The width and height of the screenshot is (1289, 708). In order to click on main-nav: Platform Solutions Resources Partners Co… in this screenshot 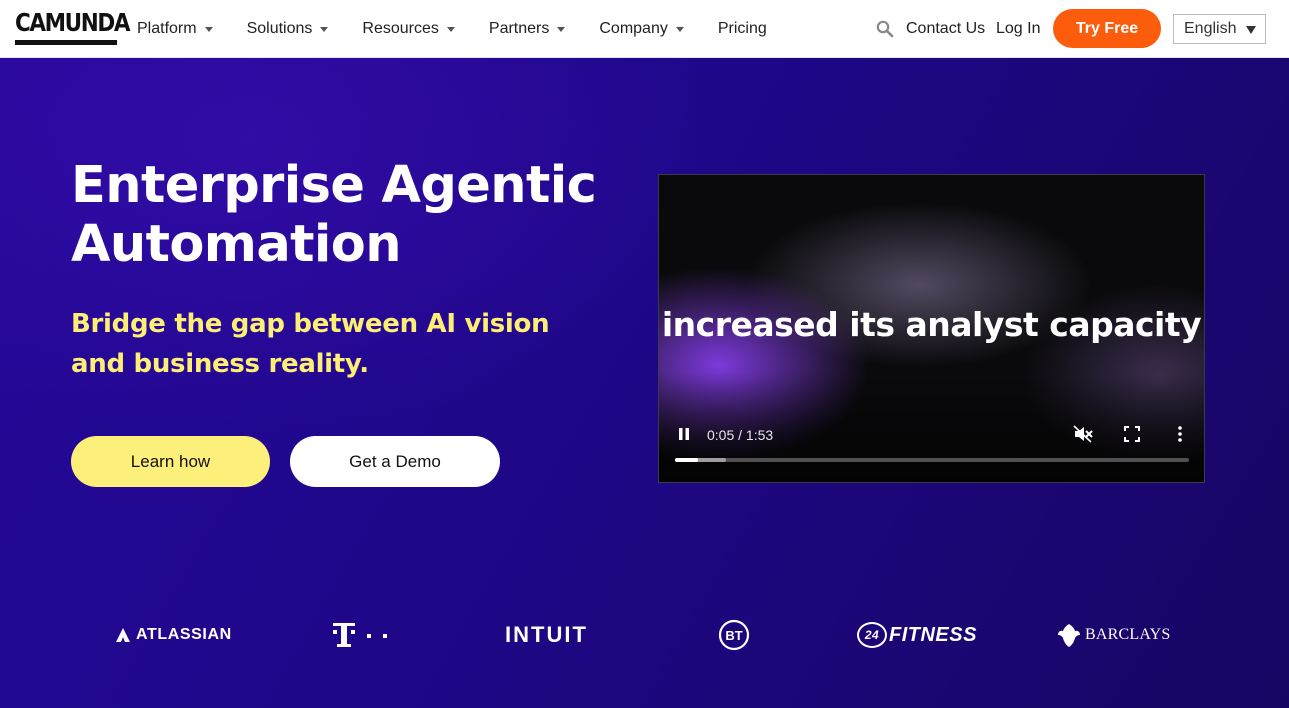, I will do `click(469, 29)`.